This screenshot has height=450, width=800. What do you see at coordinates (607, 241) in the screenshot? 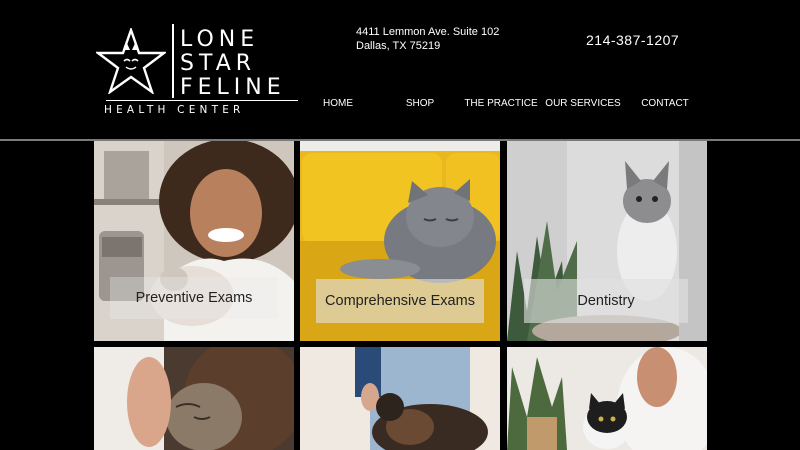
I see `service-tile-dentistry: Dentistry` at bounding box center [607, 241].